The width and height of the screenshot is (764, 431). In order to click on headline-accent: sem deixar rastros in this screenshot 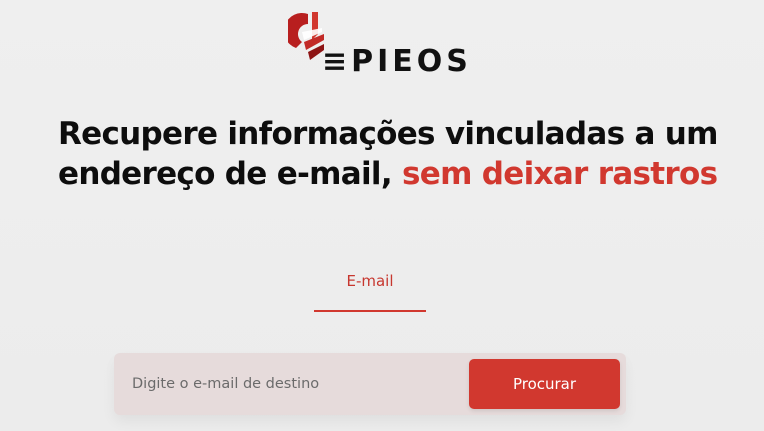, I will do `click(560, 174)`.